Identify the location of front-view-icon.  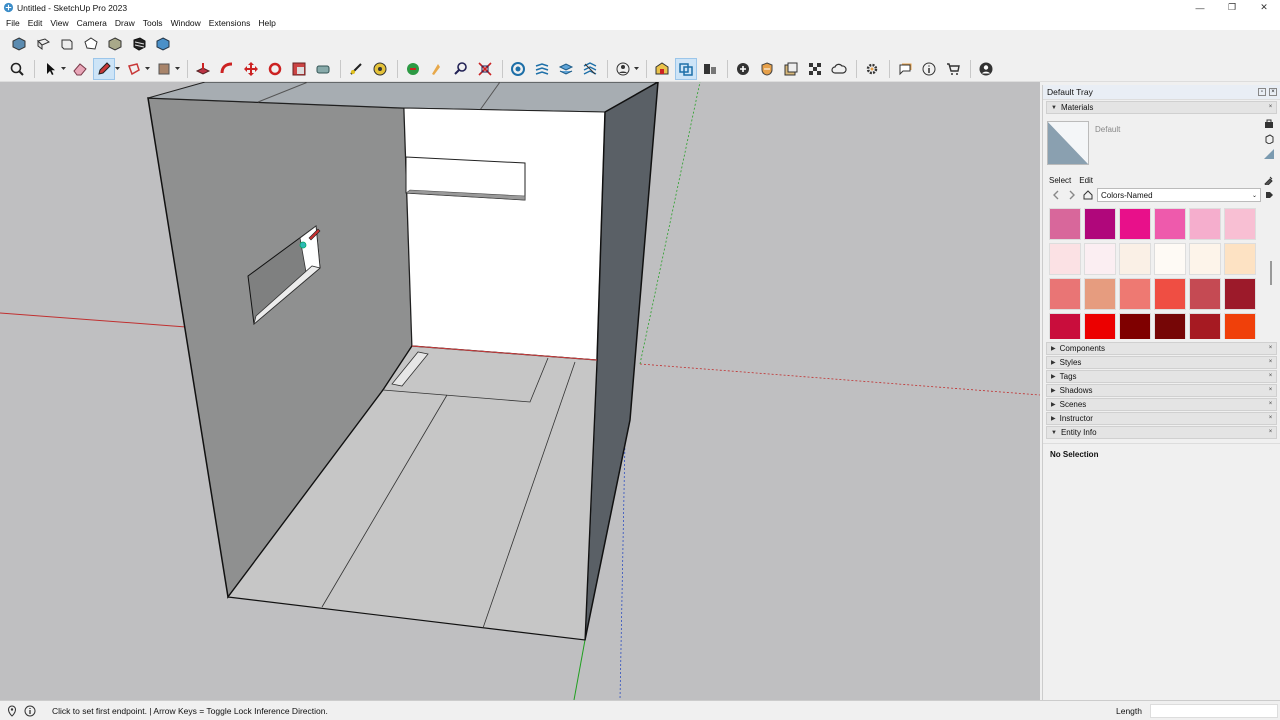
(67, 44).